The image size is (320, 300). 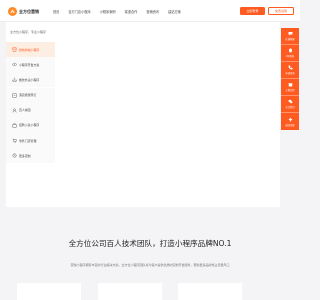 I want to click on brand: 全方位营销, so click(x=23, y=11).